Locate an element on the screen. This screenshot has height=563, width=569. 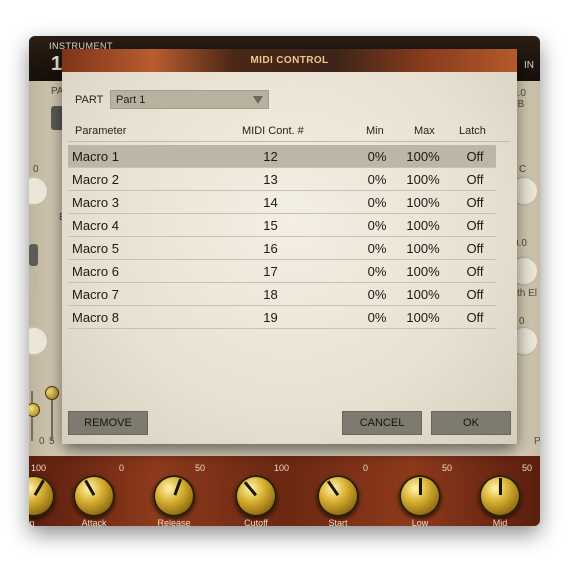
midi-cc-cell: 19 is located at coordinates (270, 317).